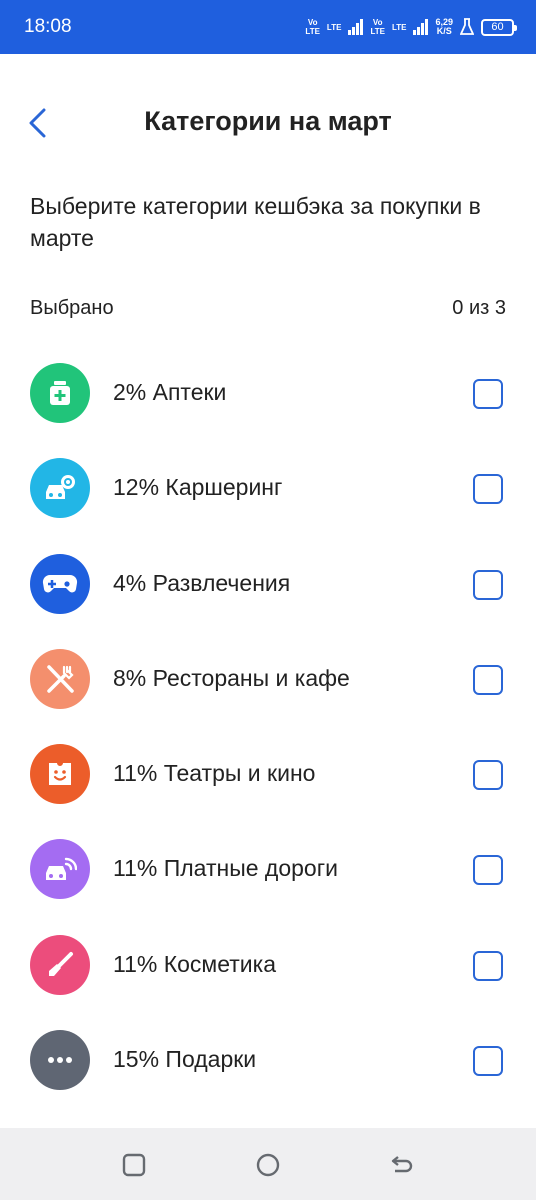 Image resolution: width=536 pixels, height=1200 pixels. I want to click on more-dots-icon, so click(60, 1060).